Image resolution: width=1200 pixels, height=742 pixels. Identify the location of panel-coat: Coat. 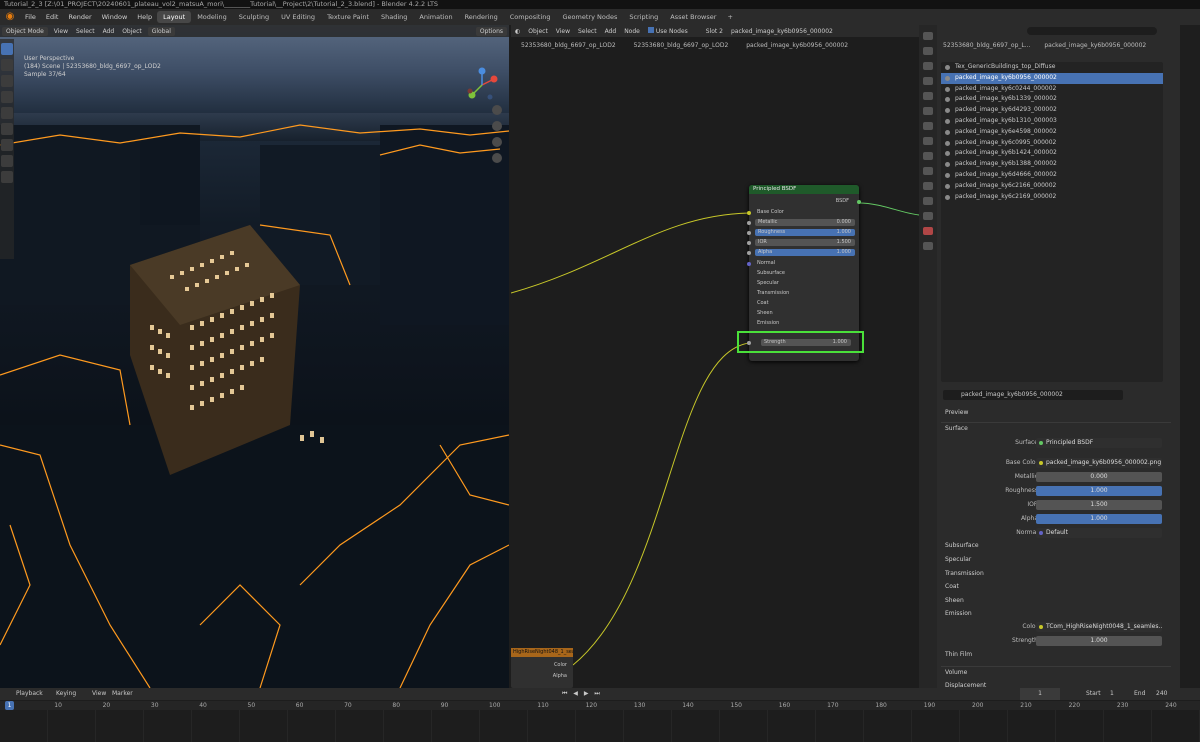
(804, 303).